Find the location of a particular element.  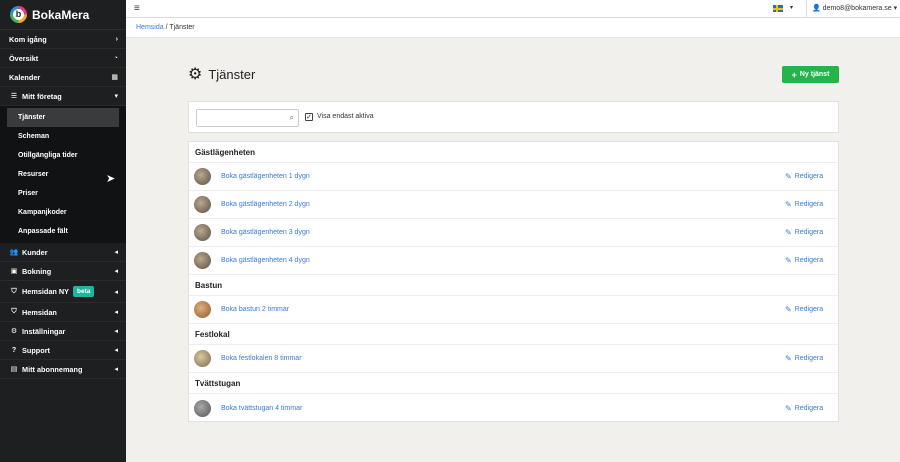

service-link: Boka gästlägenheten 4 dygn is located at coordinates (265, 260).